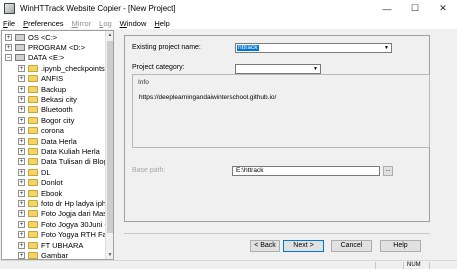 This screenshot has width=457, height=269. What do you see at coordinates (43, 23) in the screenshot?
I see `menu-item-preferences: Preferences` at bounding box center [43, 23].